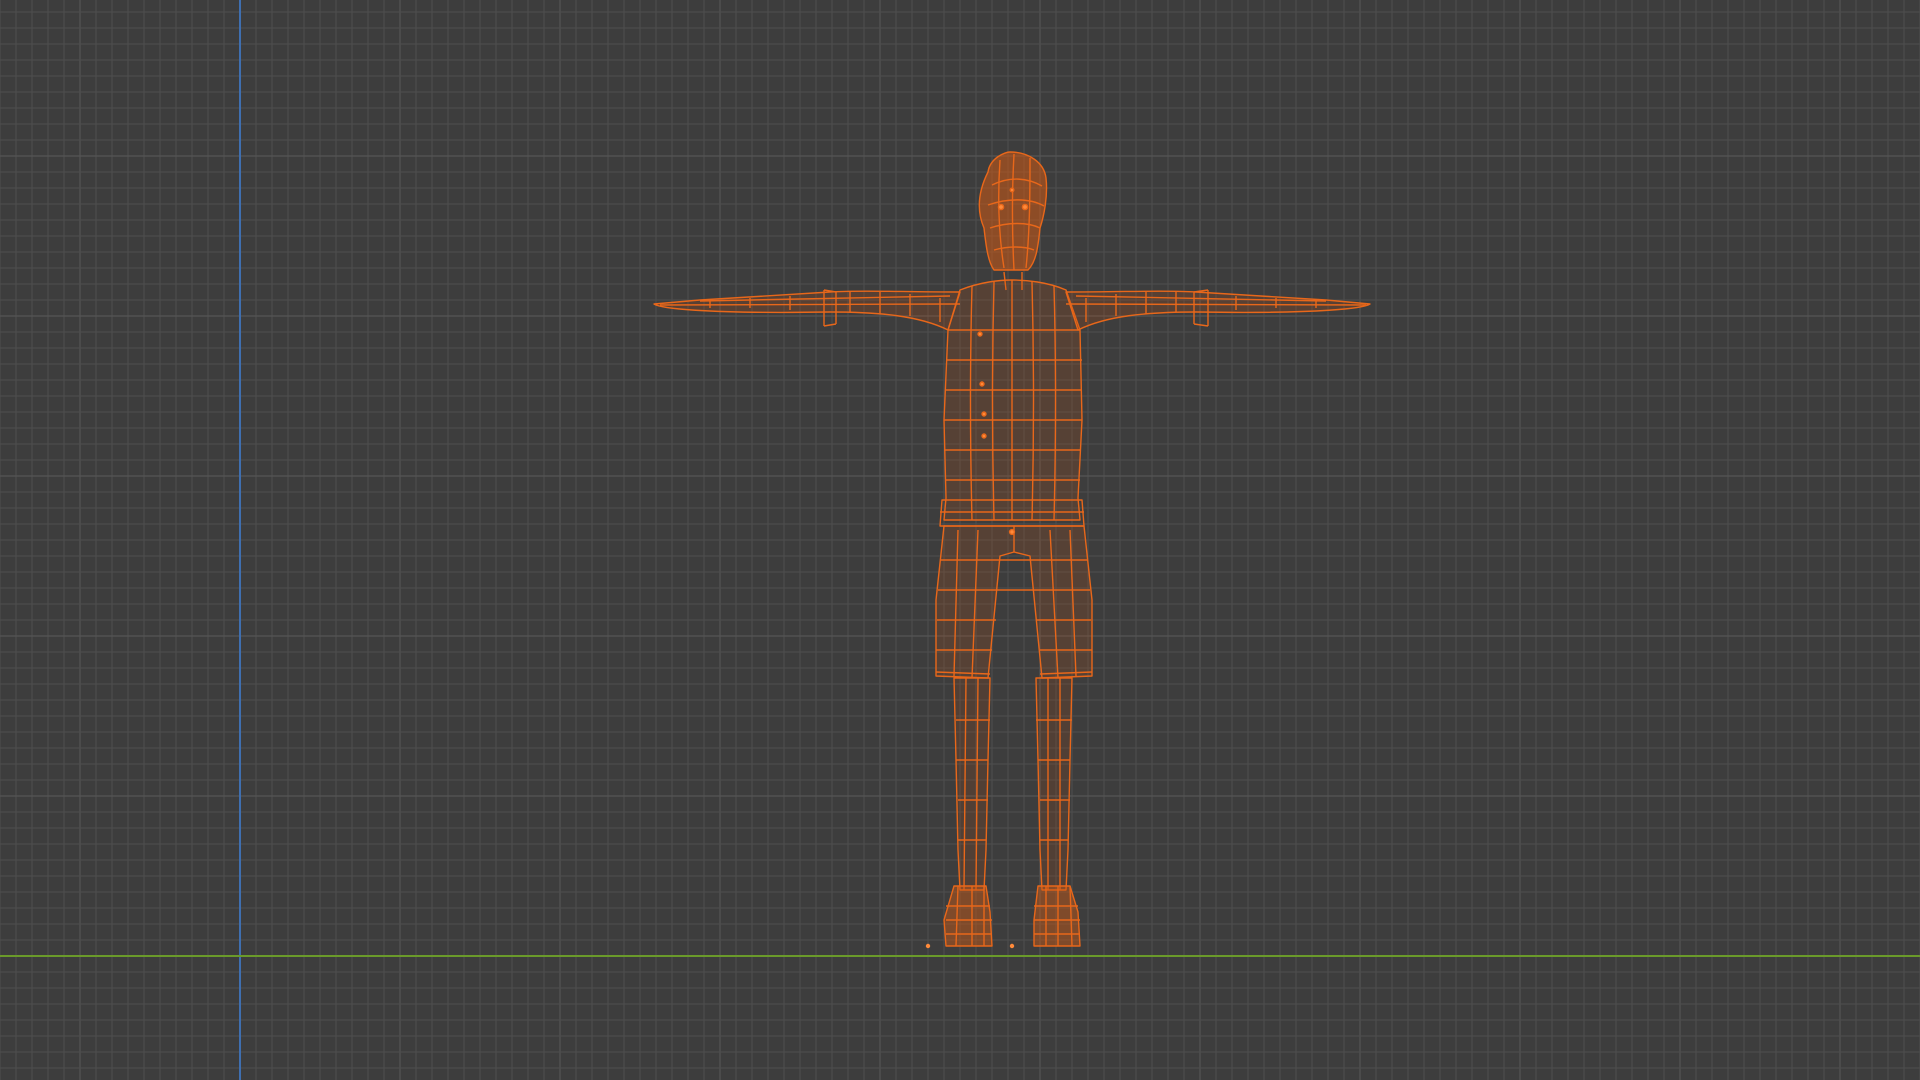 Image resolution: width=1920 pixels, height=1080 pixels. Describe the element at coordinates (968, 916) in the screenshot. I see `left-shoe-wireframe` at that location.